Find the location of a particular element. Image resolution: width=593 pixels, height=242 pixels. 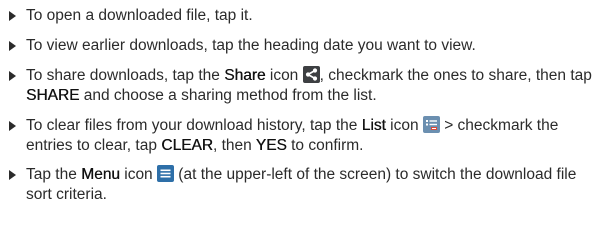

share-action-keyword: SHARE is located at coordinates (53, 95).